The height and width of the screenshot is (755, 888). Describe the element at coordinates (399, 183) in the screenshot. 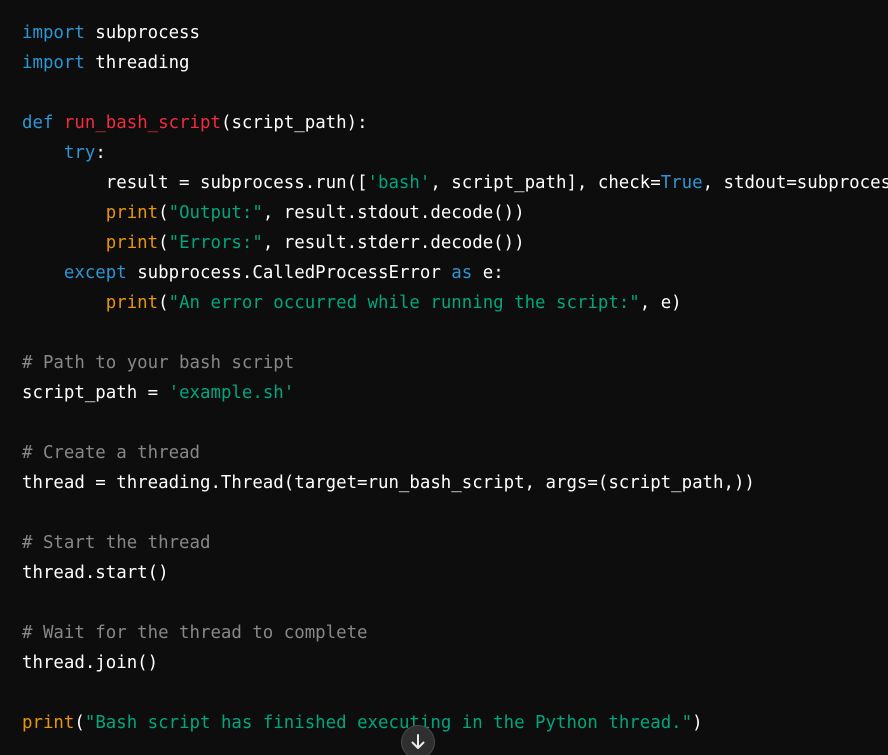

I see `code-token: 'bash'` at that location.